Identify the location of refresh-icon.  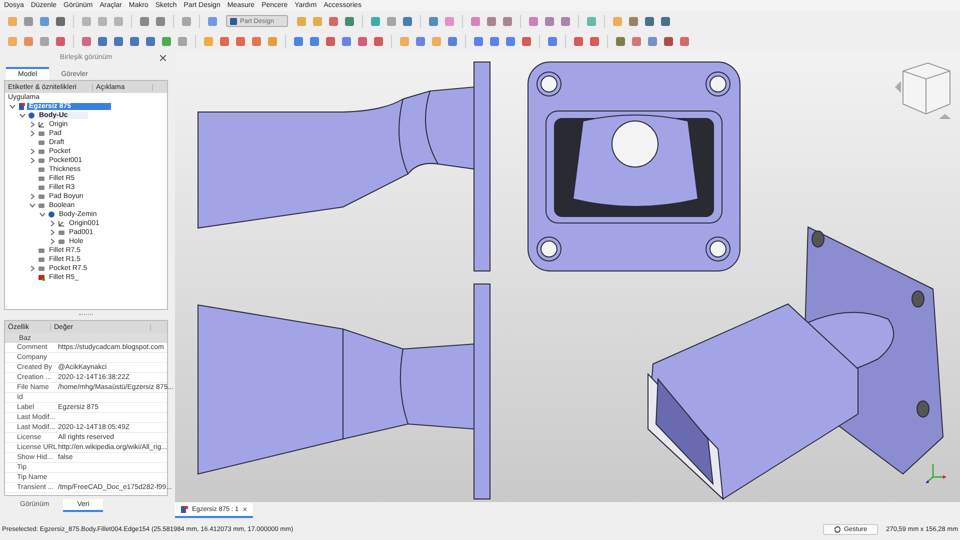
(837, 529).